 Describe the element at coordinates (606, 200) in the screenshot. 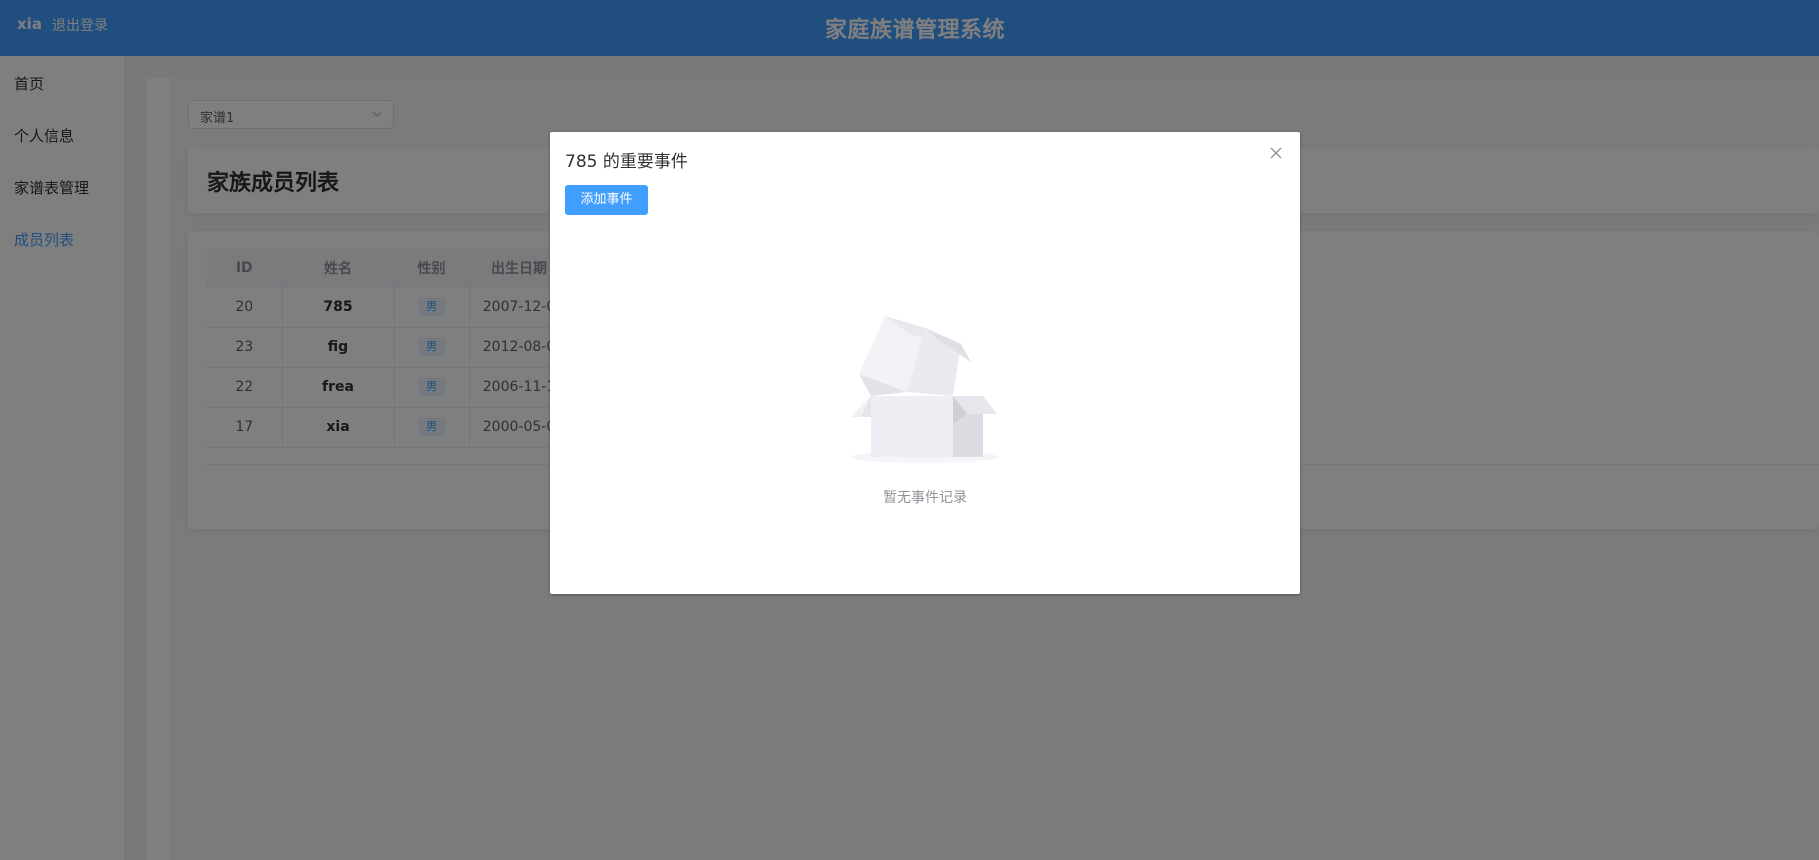

I see `add-event-button: 添加事件` at that location.